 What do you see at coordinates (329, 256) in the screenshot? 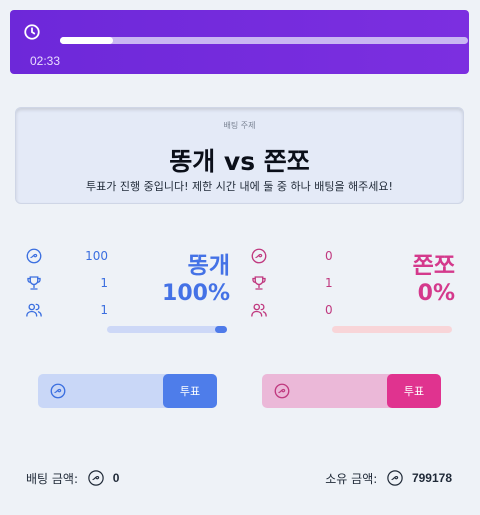
I see `coins-value: 0` at bounding box center [329, 256].